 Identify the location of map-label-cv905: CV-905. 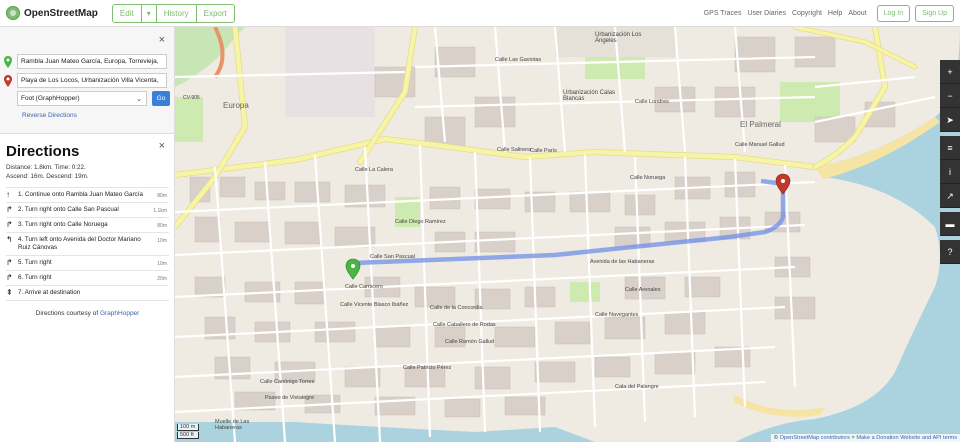
(191, 98).